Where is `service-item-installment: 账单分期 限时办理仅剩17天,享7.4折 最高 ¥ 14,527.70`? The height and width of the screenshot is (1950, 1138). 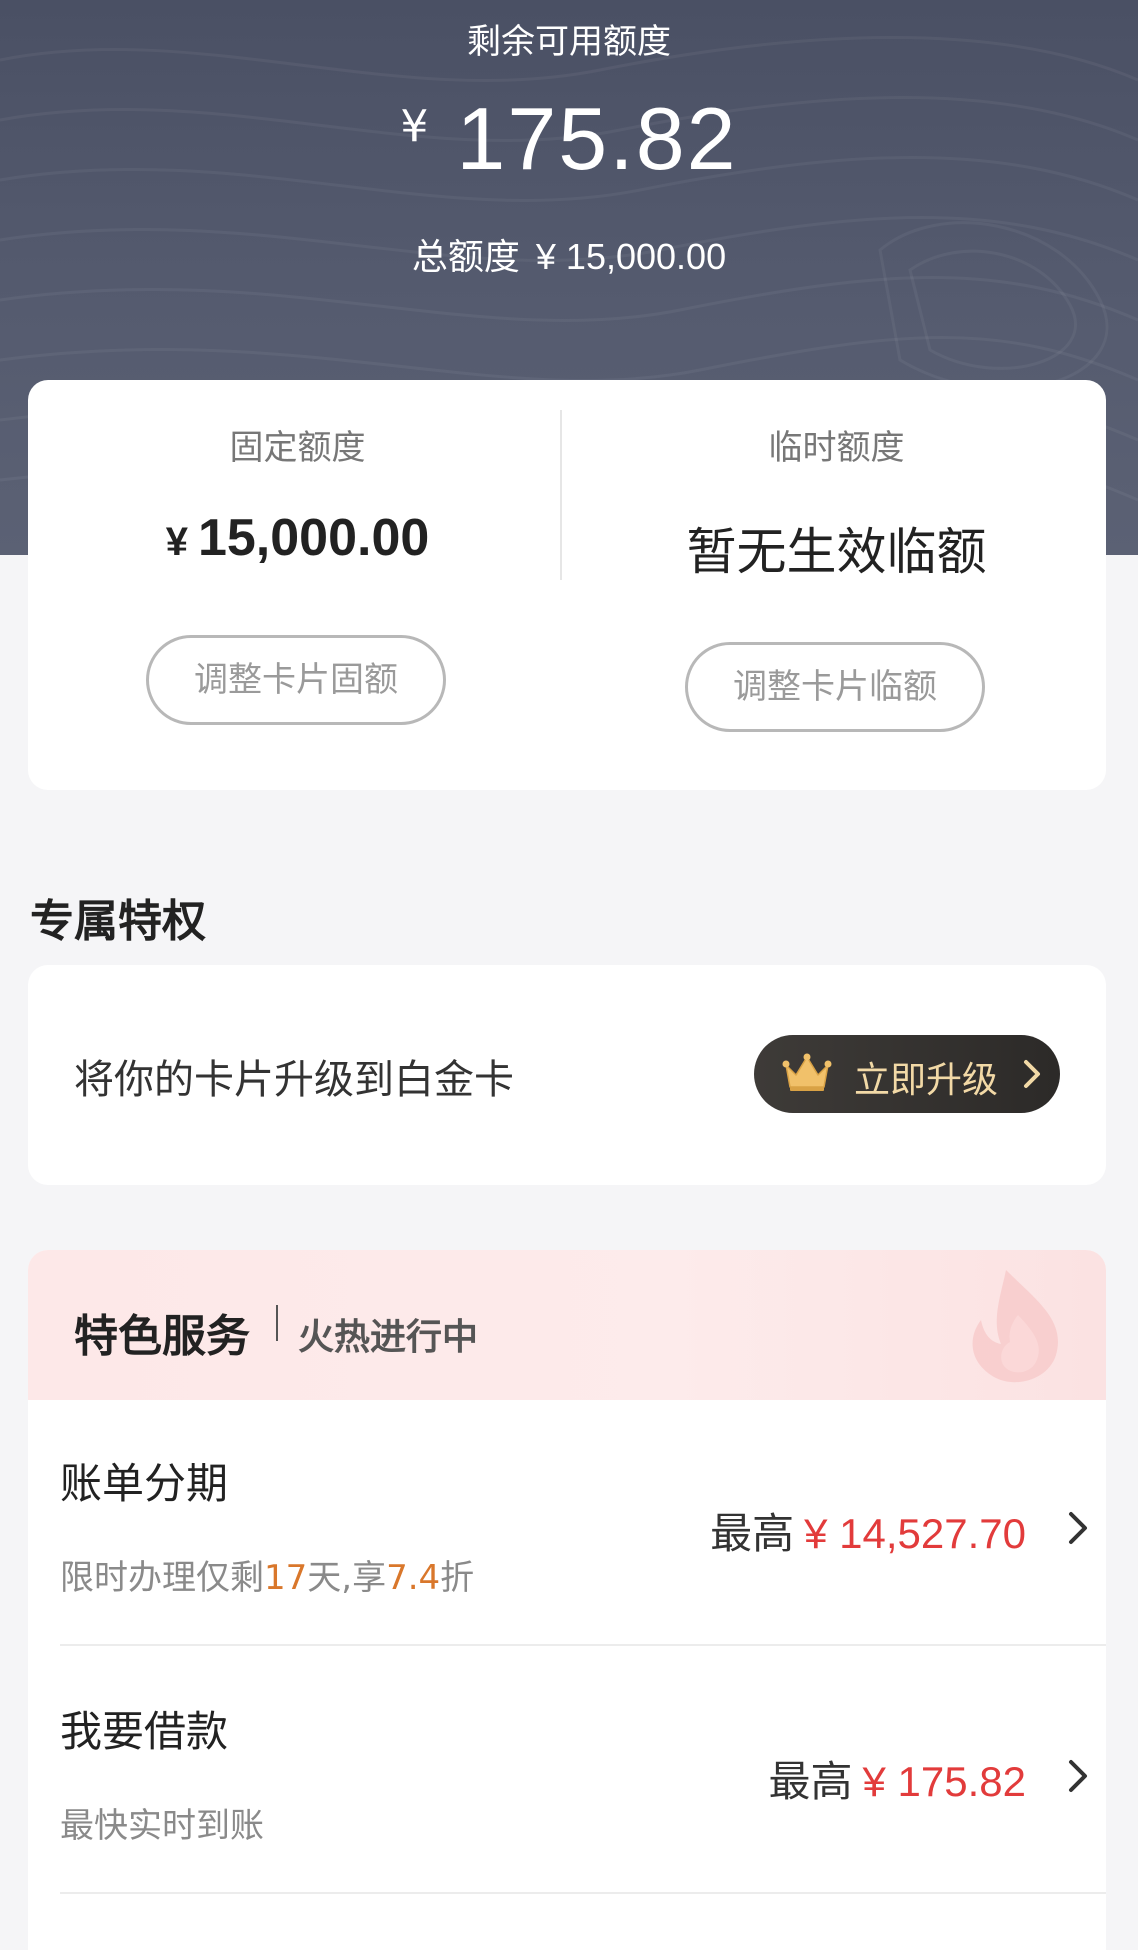
service-item-installment: 账单分期 限时办理仅剩17天,享7.4折 最高 ¥ 14,527.70 is located at coordinates (567, 1523).